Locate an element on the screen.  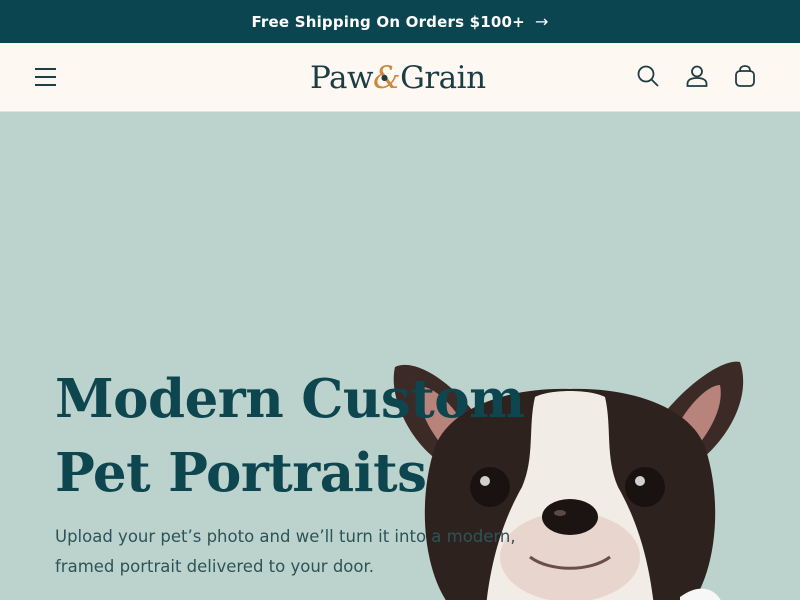
account-icon is located at coordinates (697, 76).